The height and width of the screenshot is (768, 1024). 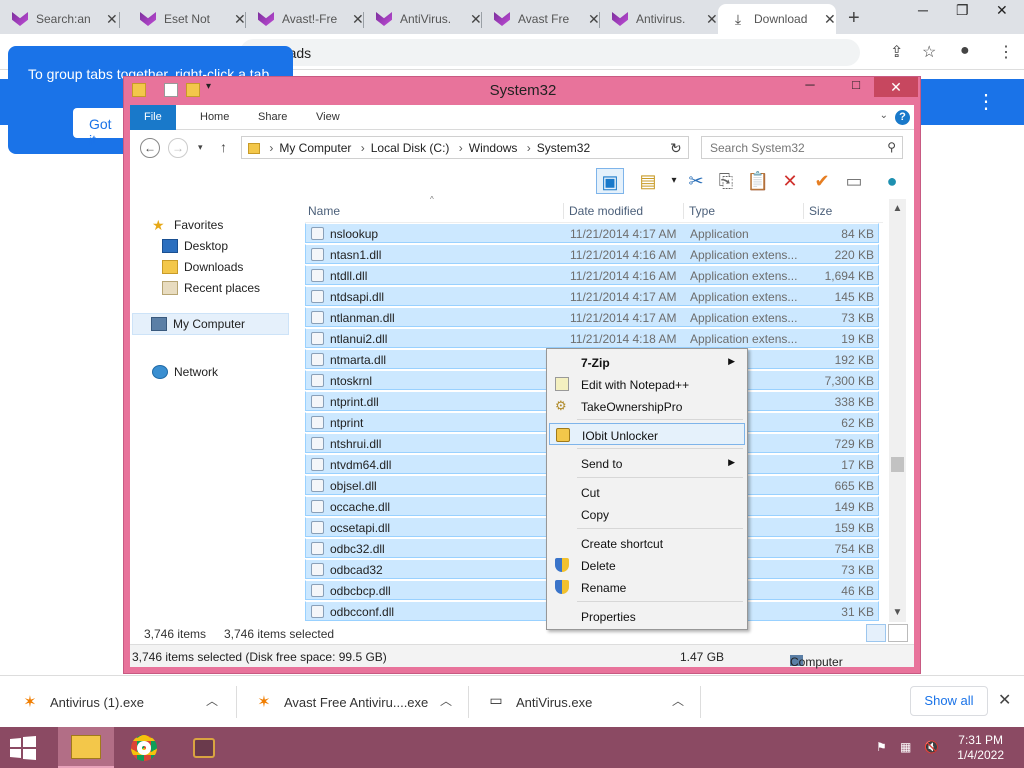 I want to click on menu-item-rename: Rename, so click(x=647, y=587).